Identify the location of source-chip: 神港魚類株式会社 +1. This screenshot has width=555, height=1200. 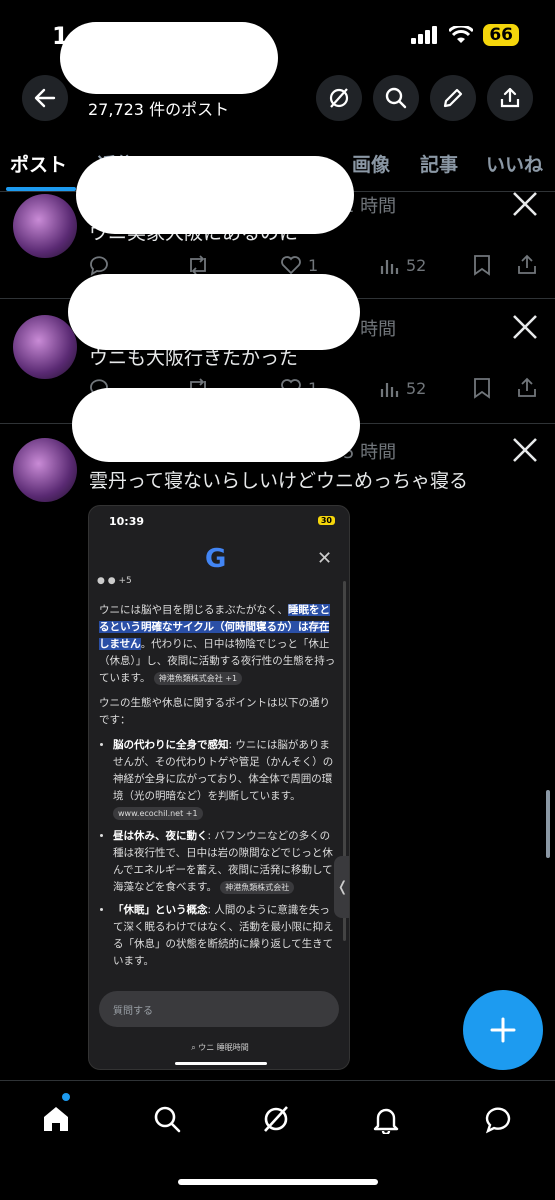
(198, 678).